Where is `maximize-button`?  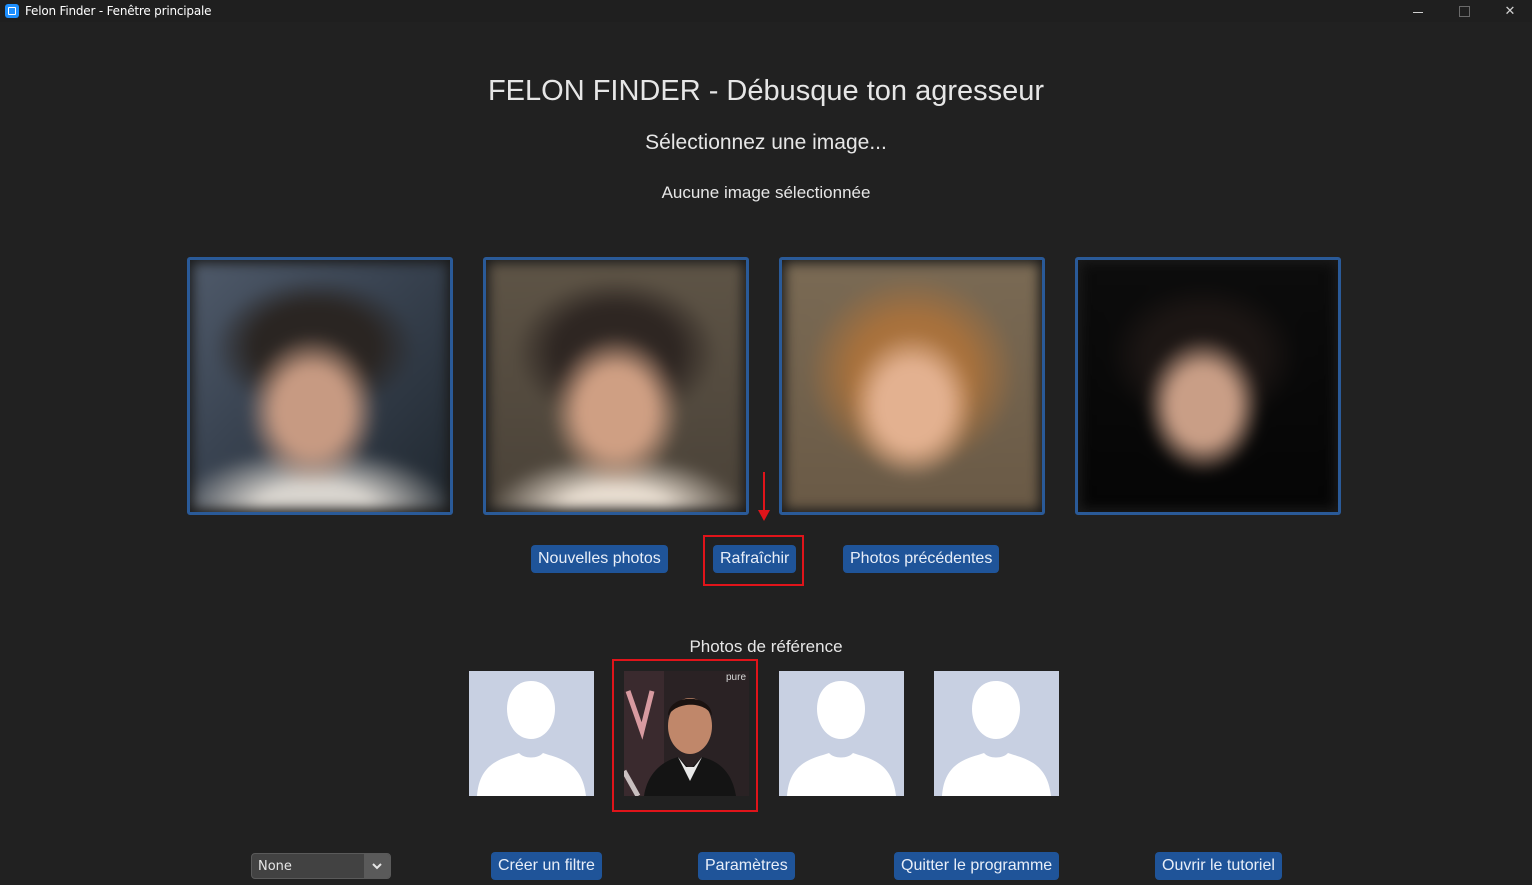 maximize-button is located at coordinates (1464, 11).